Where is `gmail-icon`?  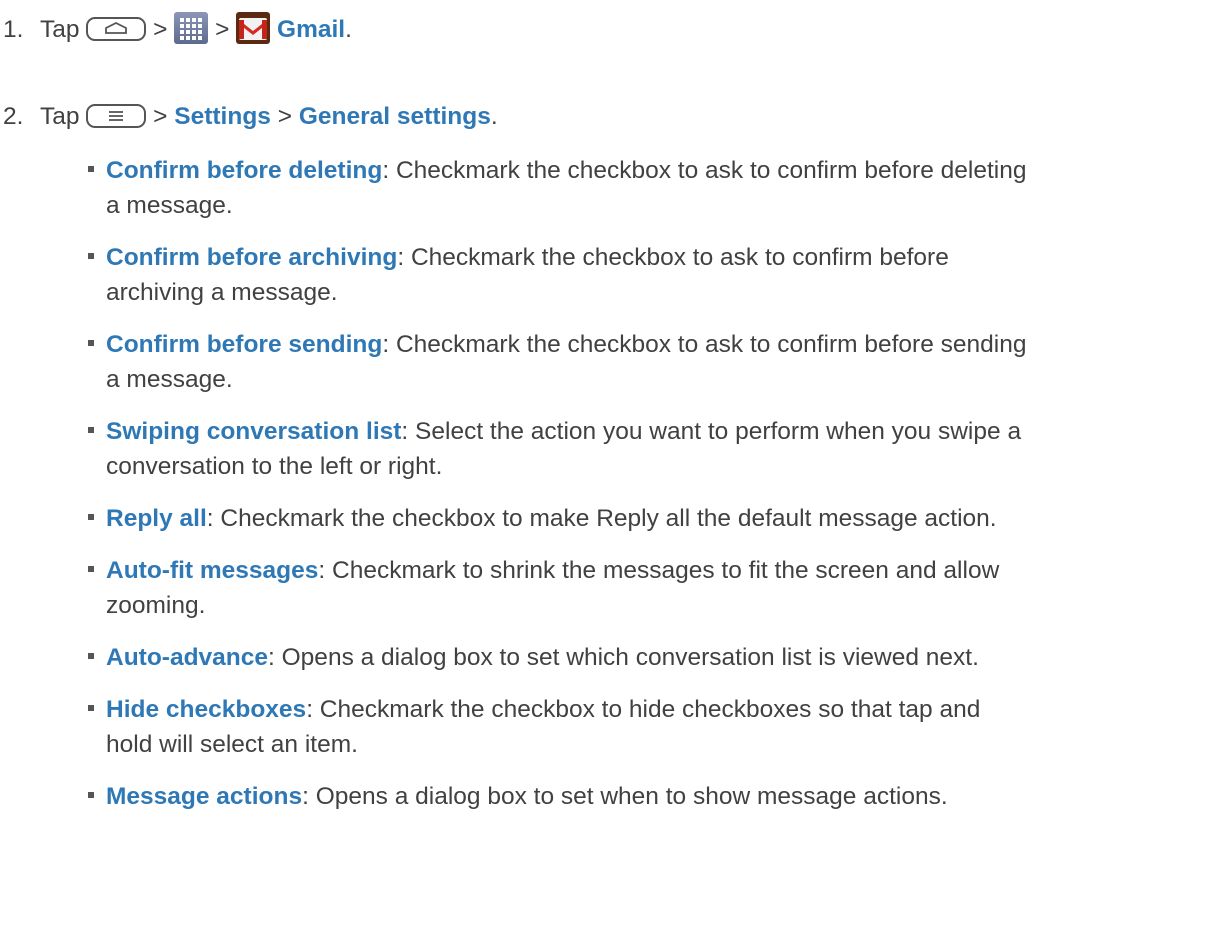
gmail-icon is located at coordinates (253, 28).